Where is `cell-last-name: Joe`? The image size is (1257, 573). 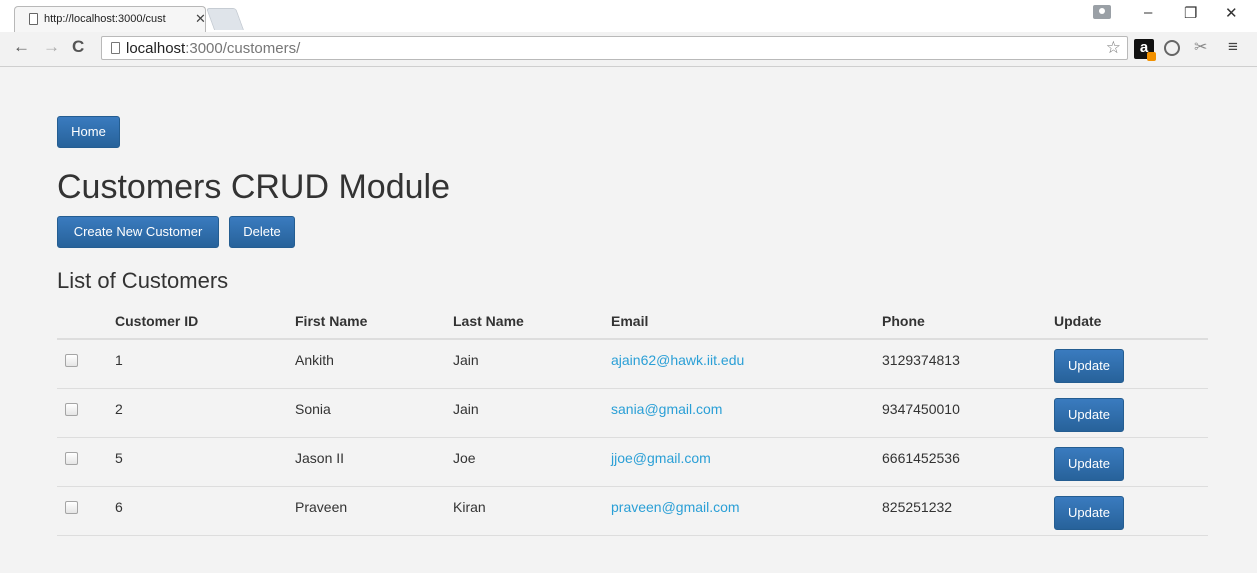
cell-last-name: Joe is located at coordinates (532, 462).